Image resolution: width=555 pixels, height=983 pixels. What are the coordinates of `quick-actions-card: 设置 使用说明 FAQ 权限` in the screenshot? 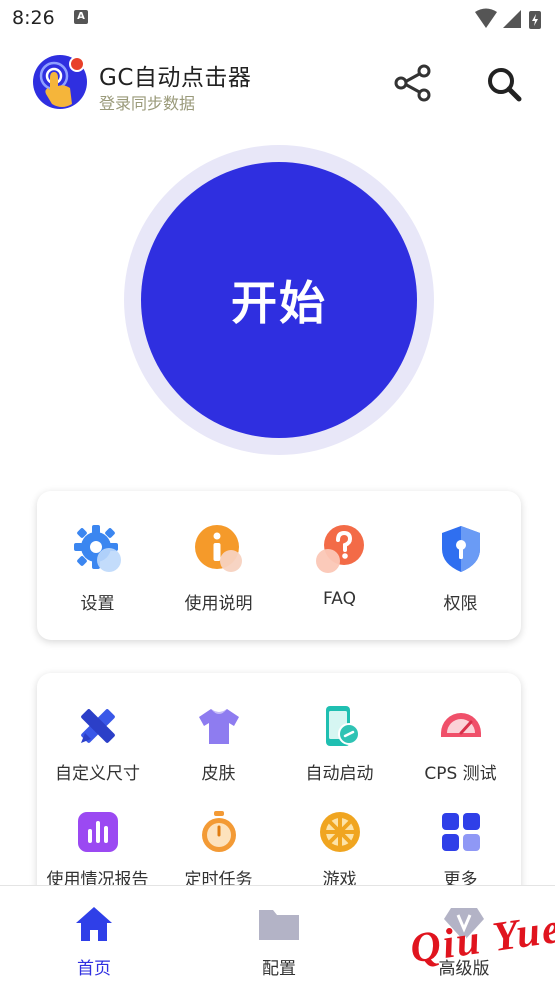 It's located at (279, 565).